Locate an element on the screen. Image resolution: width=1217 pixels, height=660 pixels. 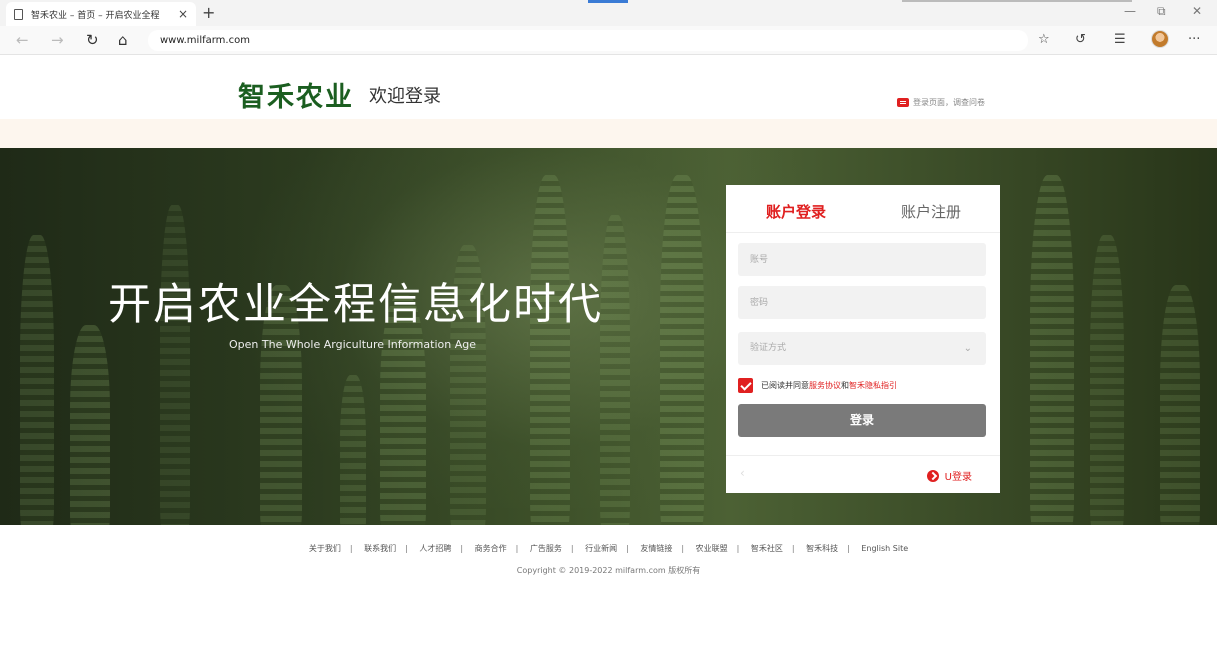
footer-link: 智禾社区 is located at coordinates (767, 548).